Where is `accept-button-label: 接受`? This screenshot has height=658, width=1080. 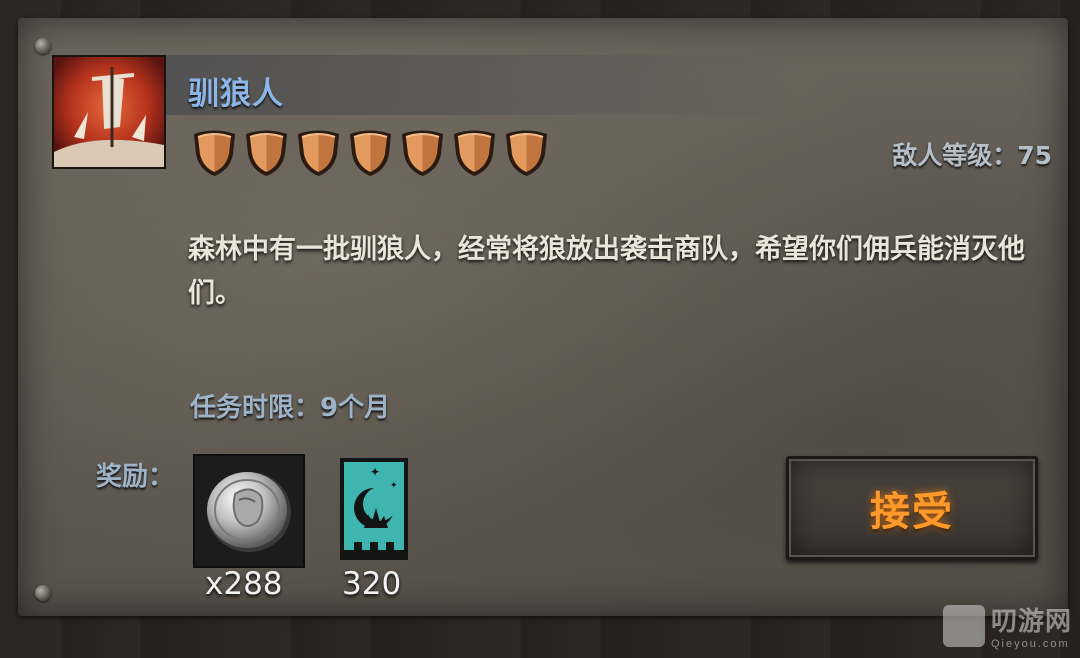
accept-button-label: 接受 is located at coordinates (912, 512).